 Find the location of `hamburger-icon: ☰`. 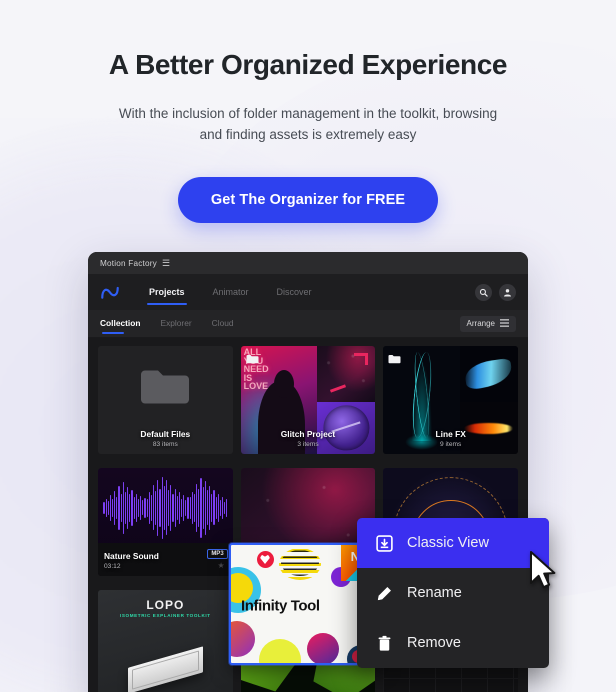

hamburger-icon: ☰ is located at coordinates (166, 263).